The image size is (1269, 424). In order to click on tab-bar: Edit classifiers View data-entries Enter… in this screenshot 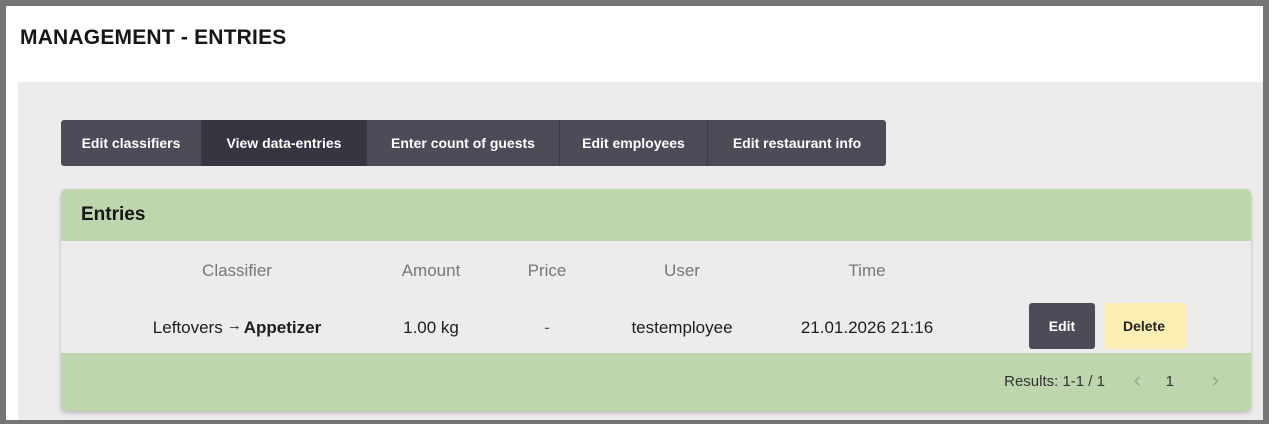, I will do `click(473, 143)`.